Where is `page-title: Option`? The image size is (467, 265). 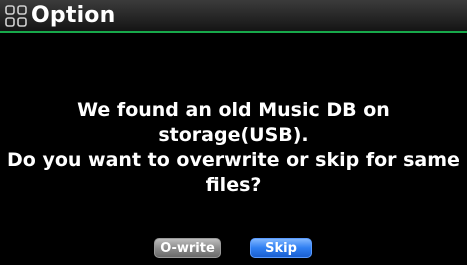
page-title: Option is located at coordinates (73, 15).